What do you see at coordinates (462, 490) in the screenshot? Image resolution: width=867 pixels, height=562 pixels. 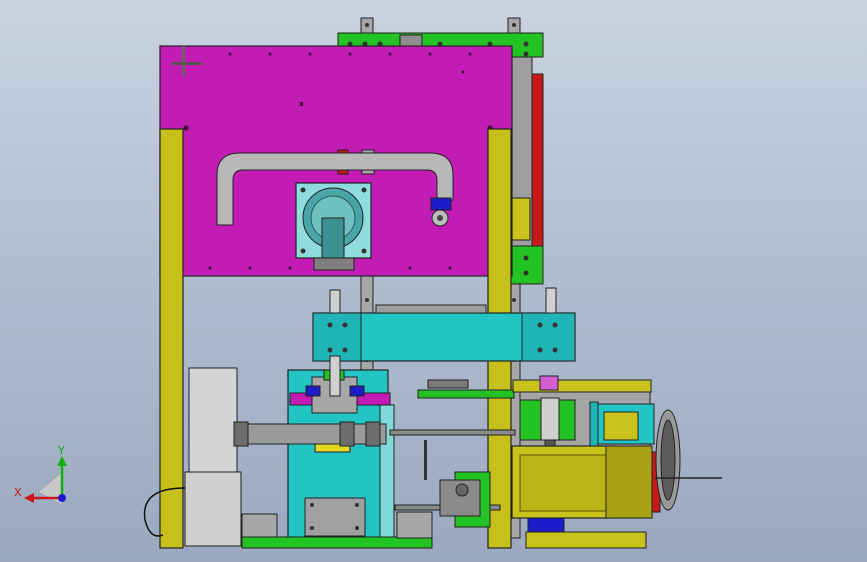 I see `valve-knob` at bounding box center [462, 490].